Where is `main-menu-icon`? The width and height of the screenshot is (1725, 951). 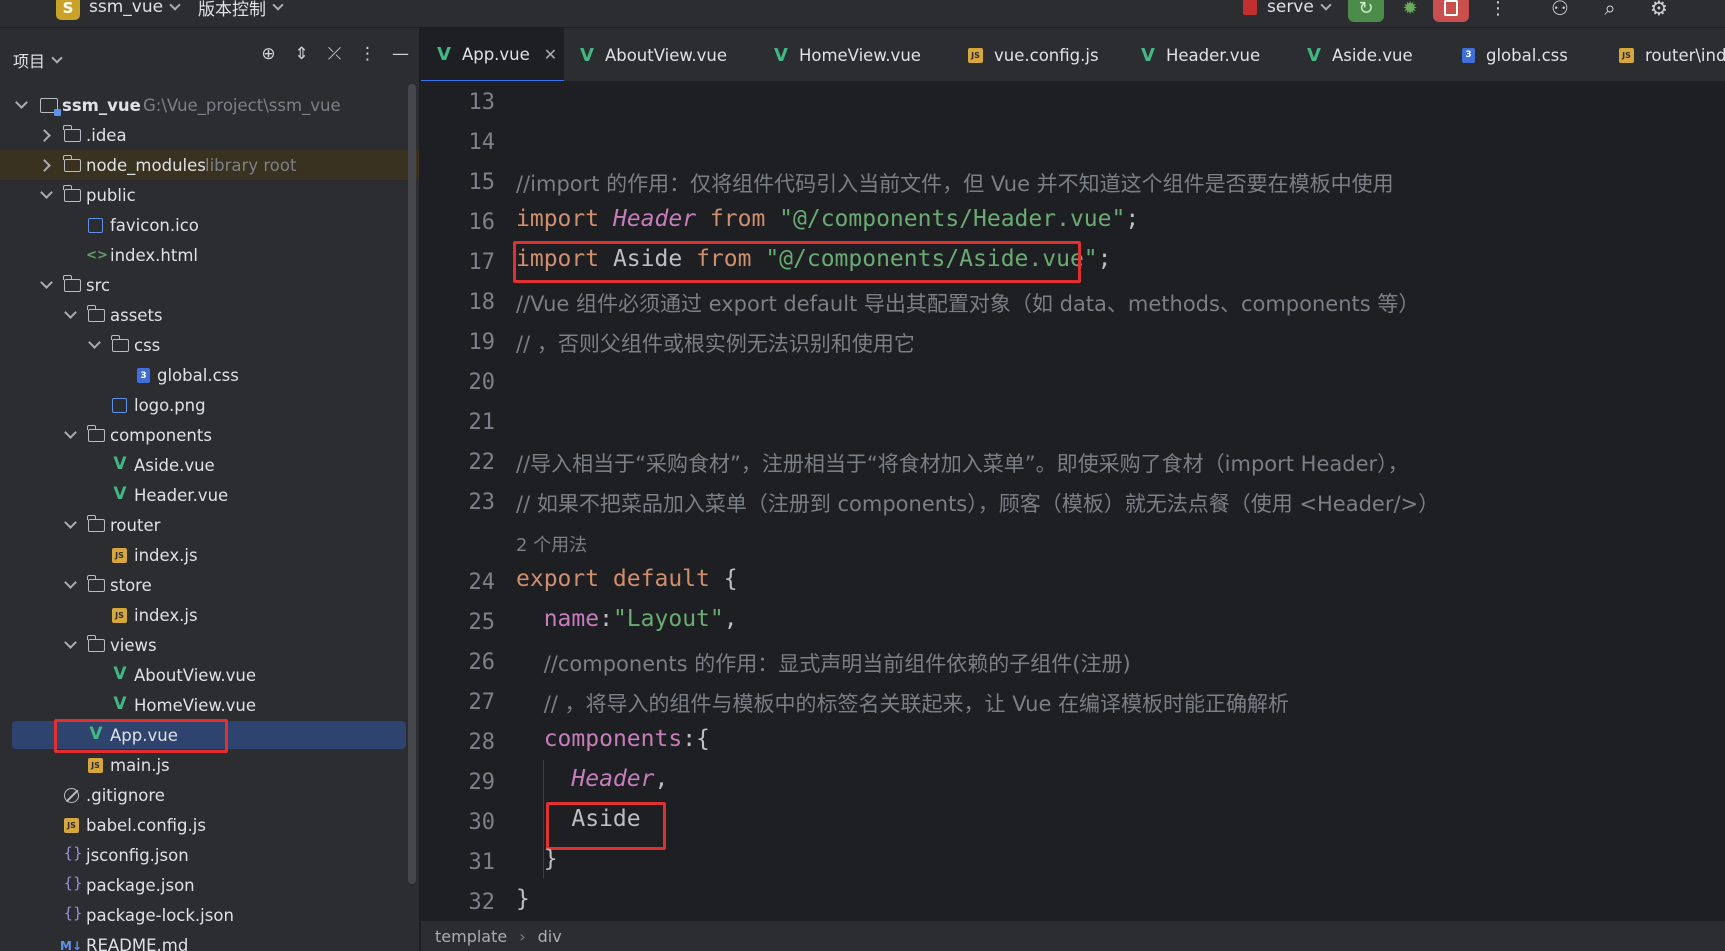 main-menu-icon is located at coordinates (21, 9).